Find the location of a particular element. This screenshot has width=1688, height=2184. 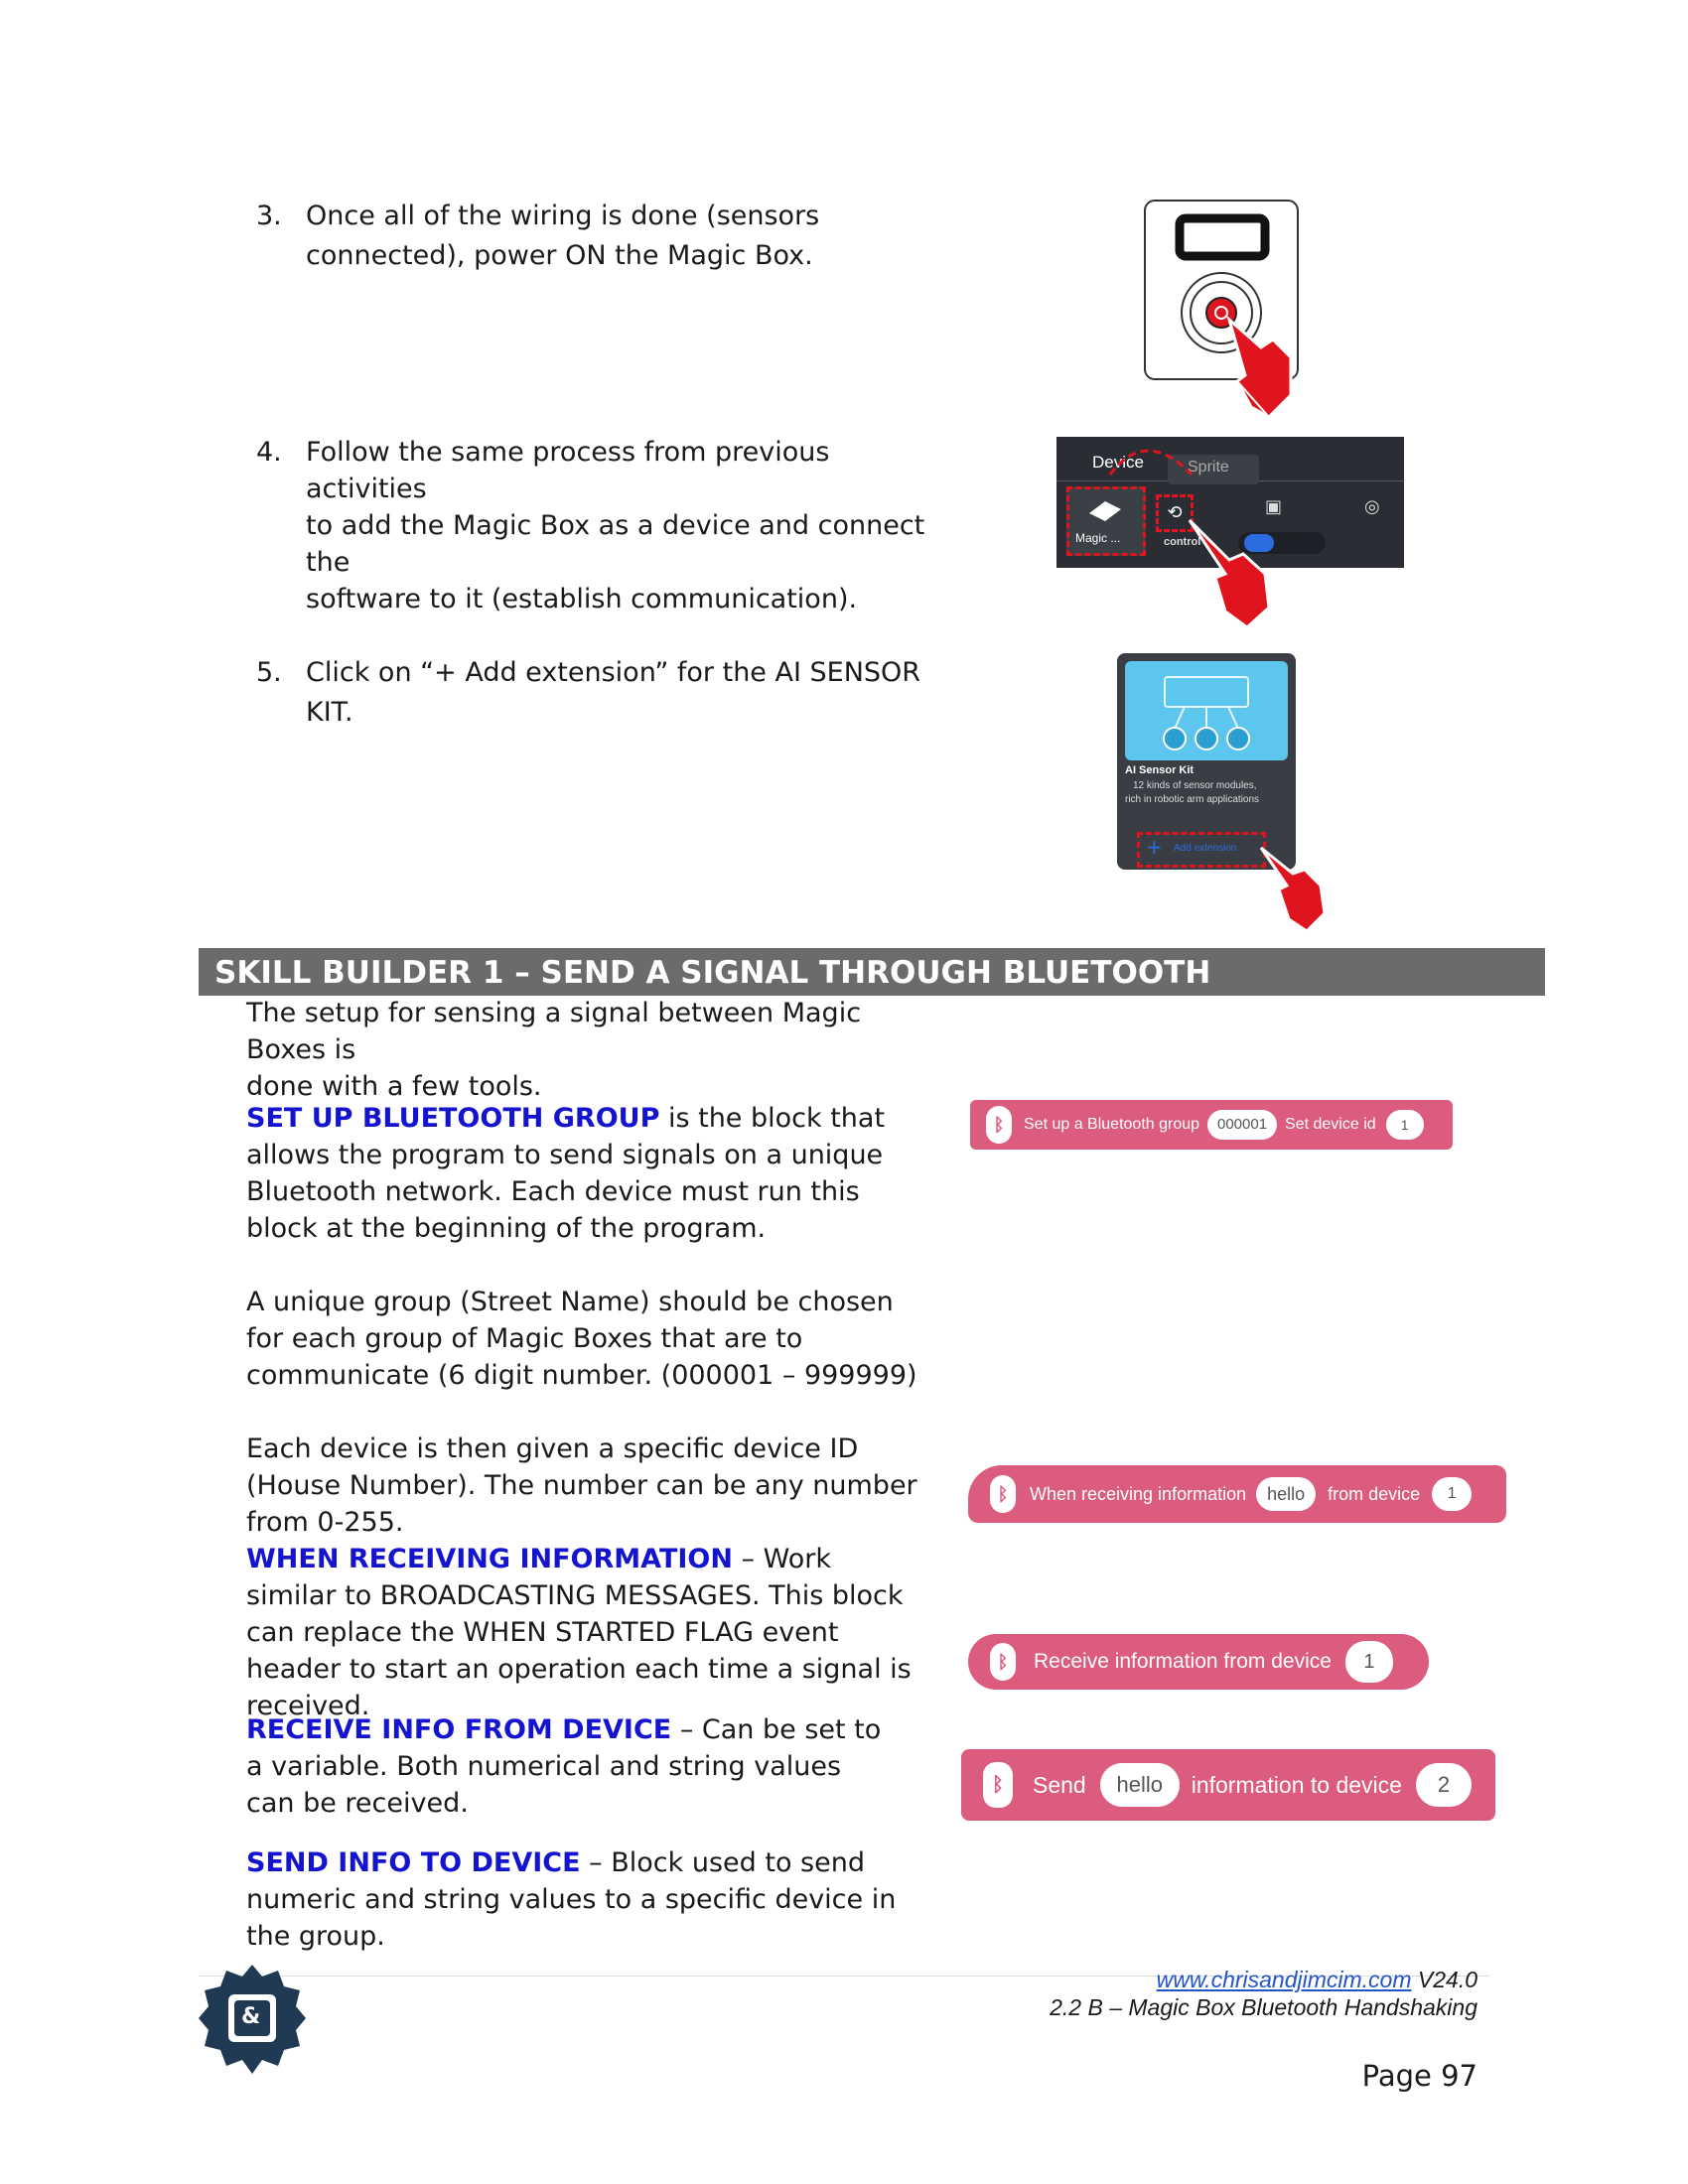

card-image is located at coordinates (1206, 710).